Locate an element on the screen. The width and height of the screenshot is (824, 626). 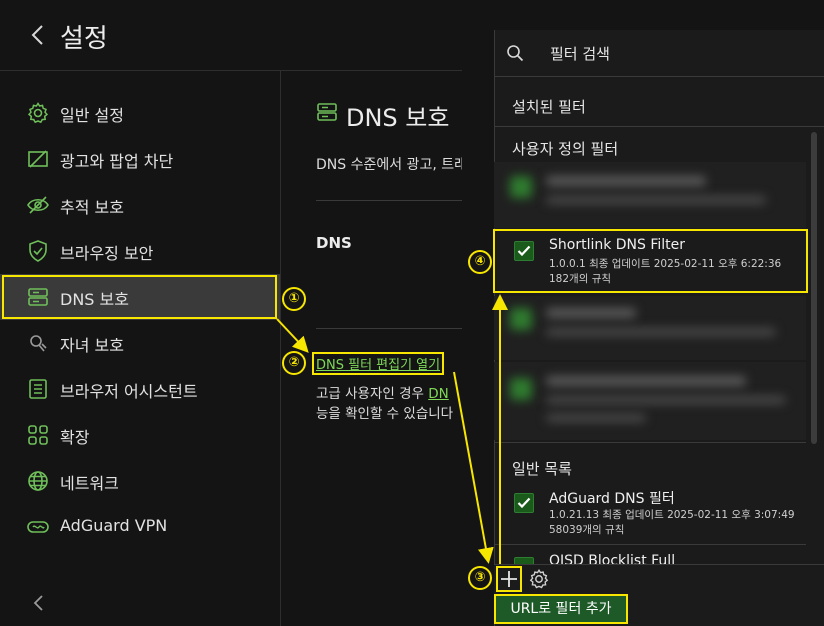
advanced-text-line1: 고급 사용자인 경우 DN is located at coordinates (382, 392).